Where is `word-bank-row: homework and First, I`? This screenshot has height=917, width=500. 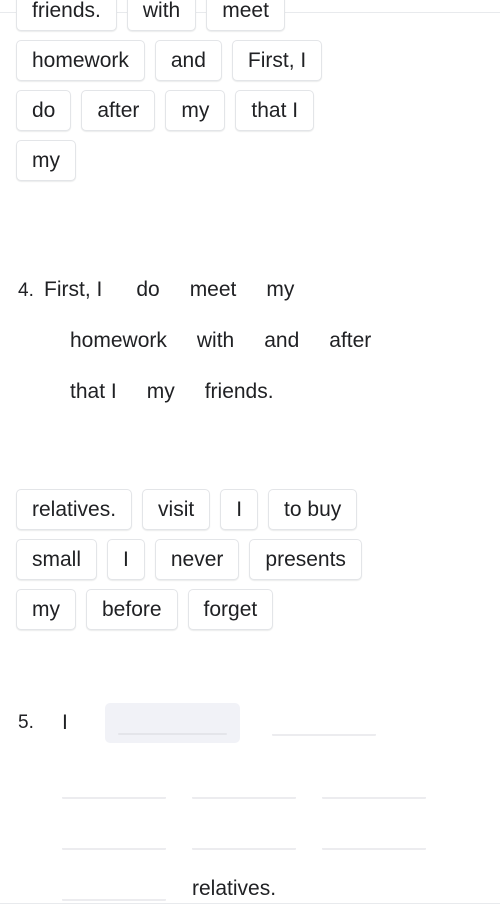 word-bank-row: homework and First, I is located at coordinates (250, 60).